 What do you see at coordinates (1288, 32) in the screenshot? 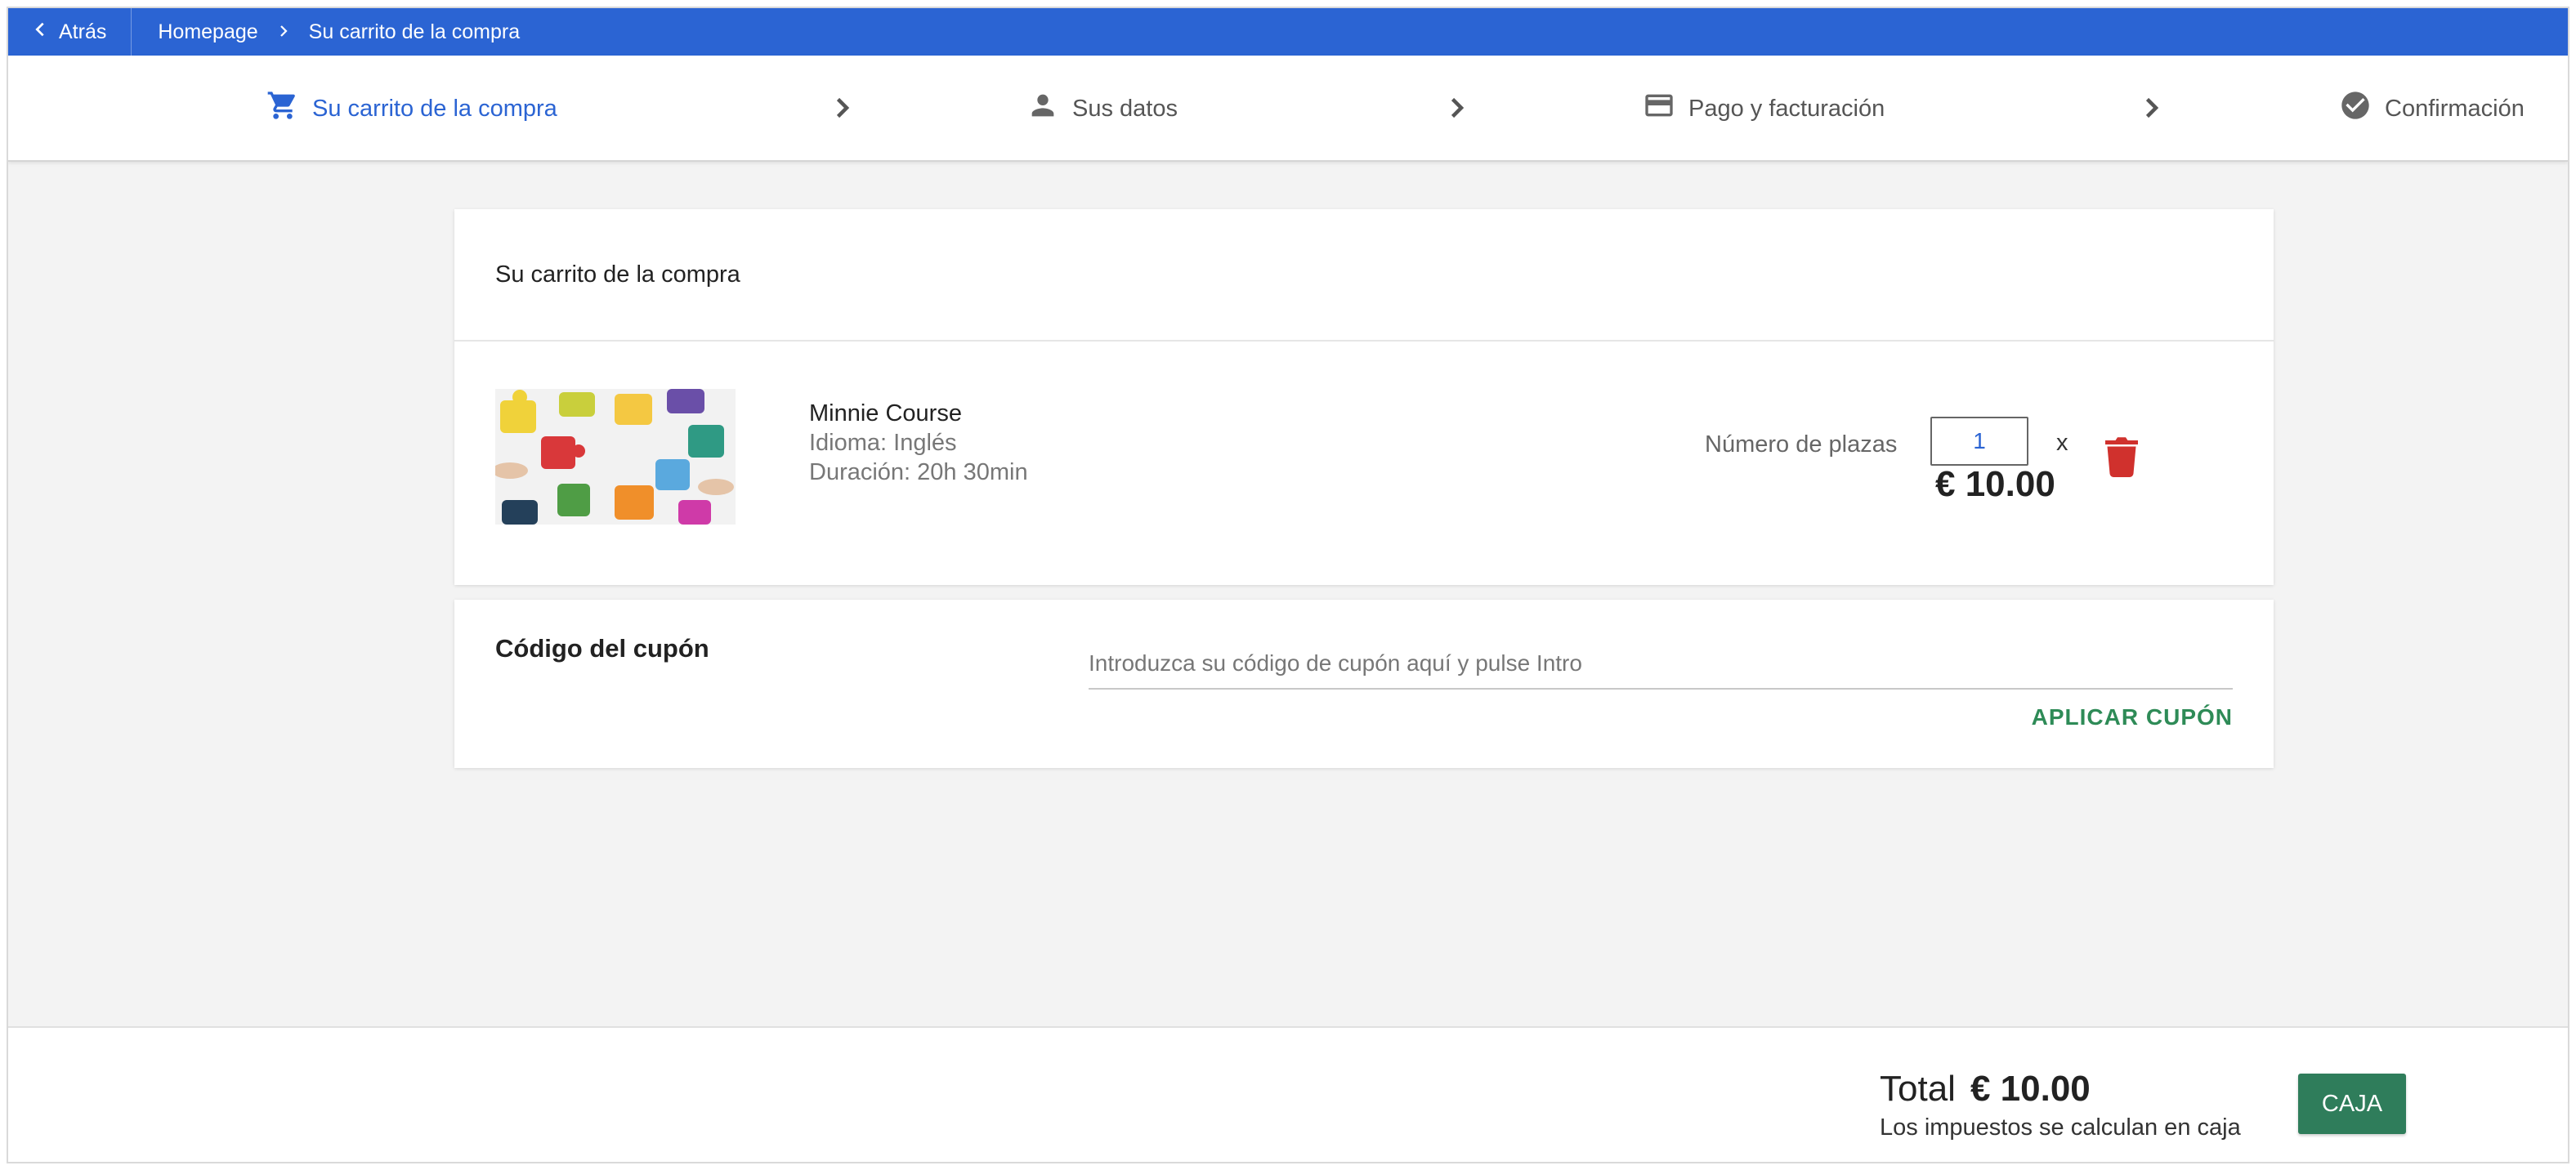
I see `top-bar: Atrás Homepage Su carrito de la compra` at bounding box center [1288, 32].